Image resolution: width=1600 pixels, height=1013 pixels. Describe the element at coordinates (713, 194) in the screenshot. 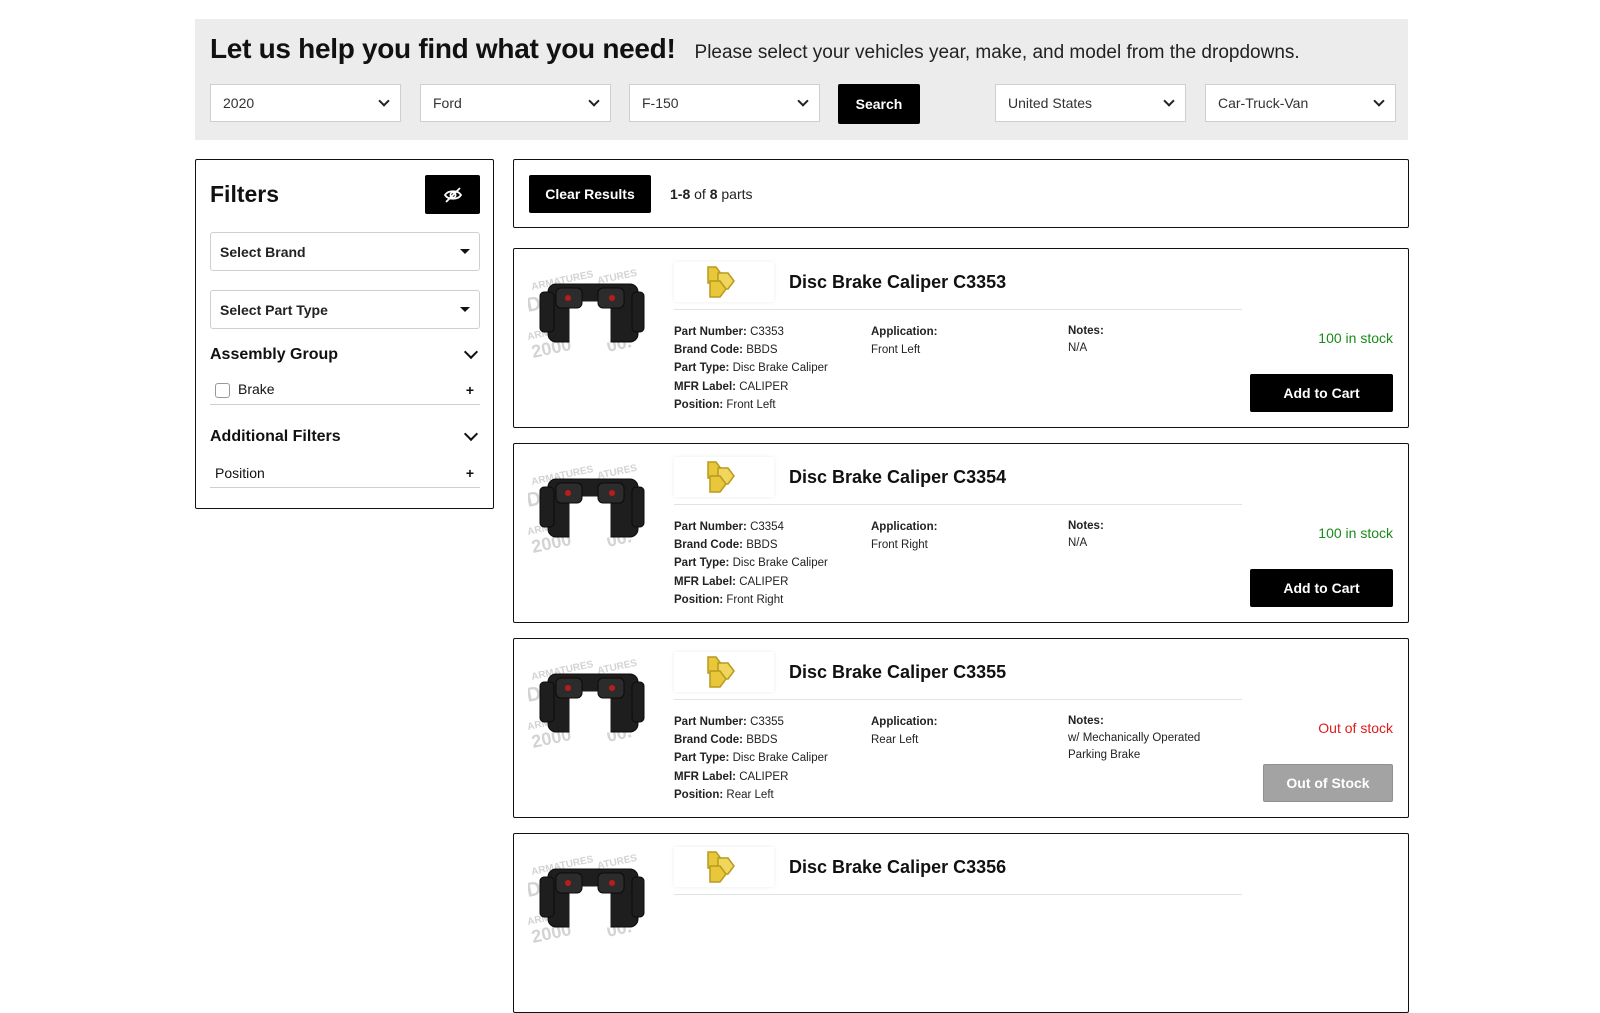

I see `results-total: 8` at that location.